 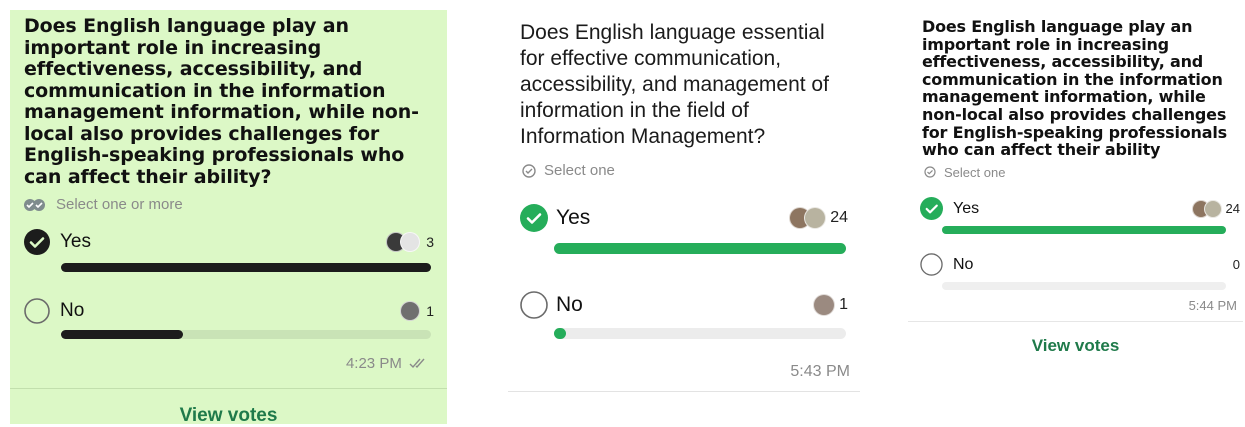 I want to click on vote-count: 0, so click(x=1236, y=265).